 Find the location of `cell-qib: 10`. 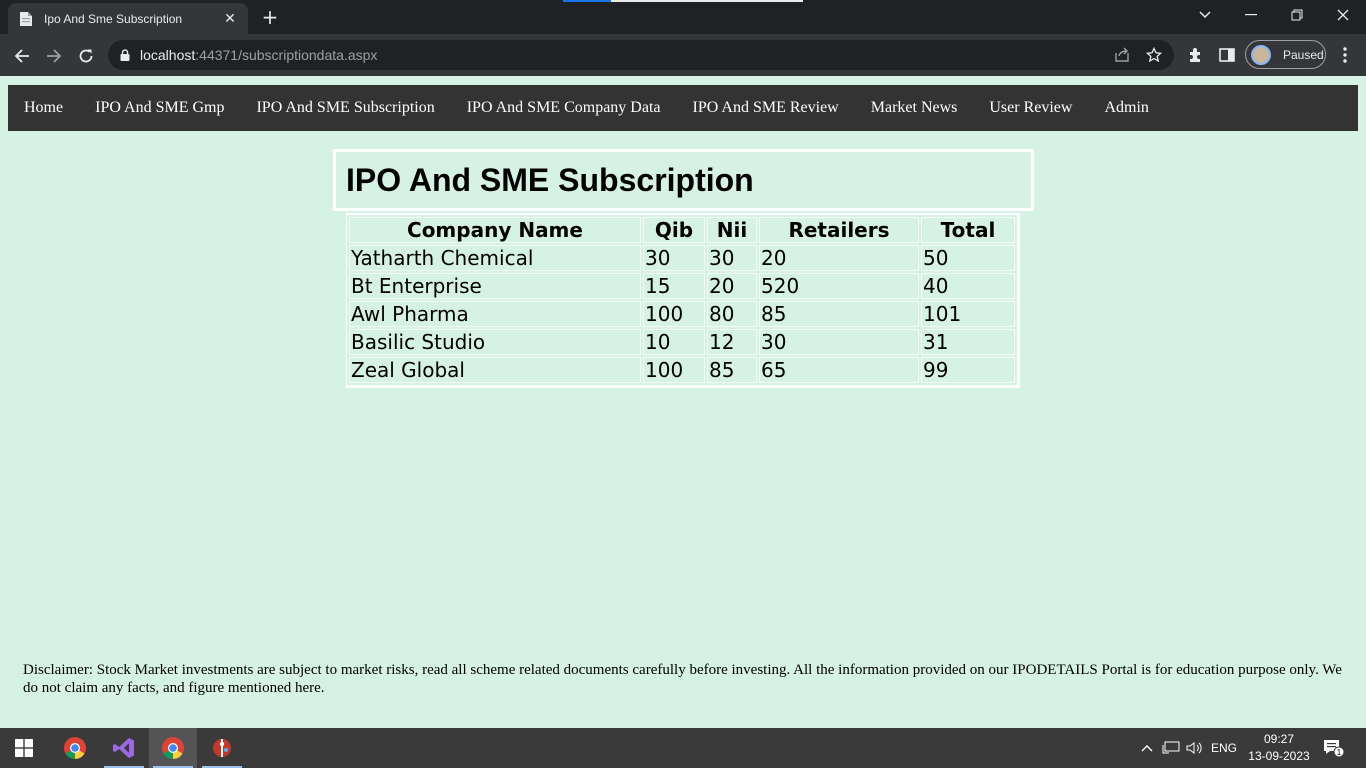

cell-qib: 10 is located at coordinates (674, 342).